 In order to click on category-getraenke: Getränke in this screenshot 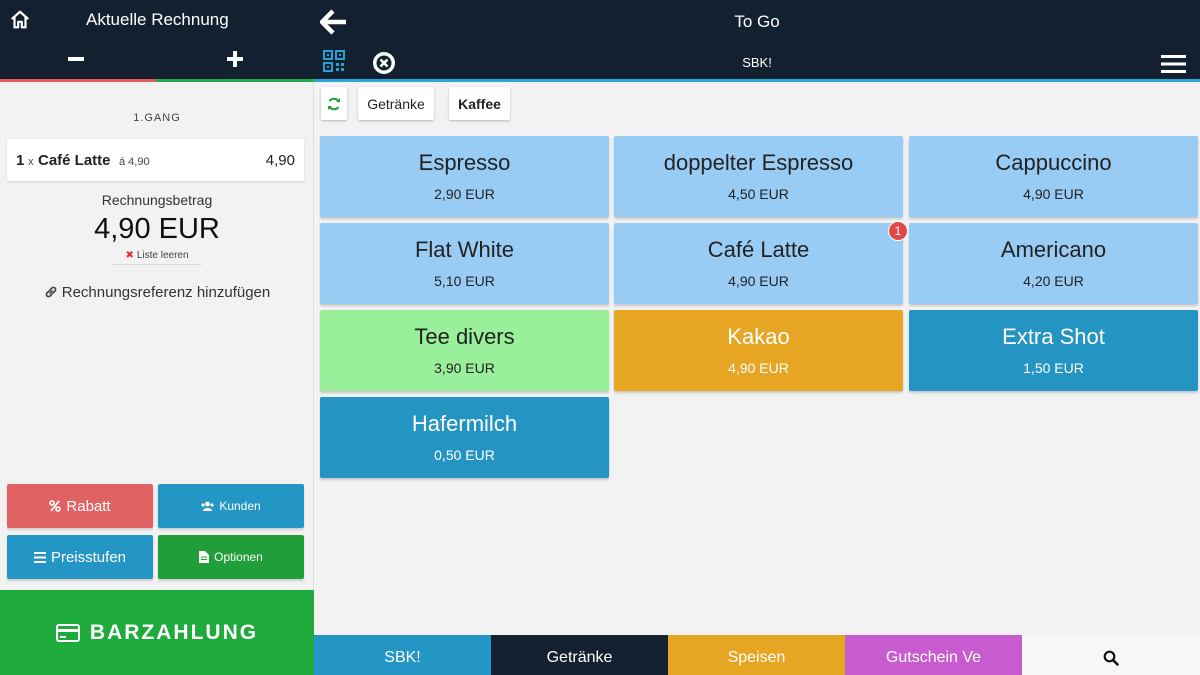, I will do `click(396, 103)`.